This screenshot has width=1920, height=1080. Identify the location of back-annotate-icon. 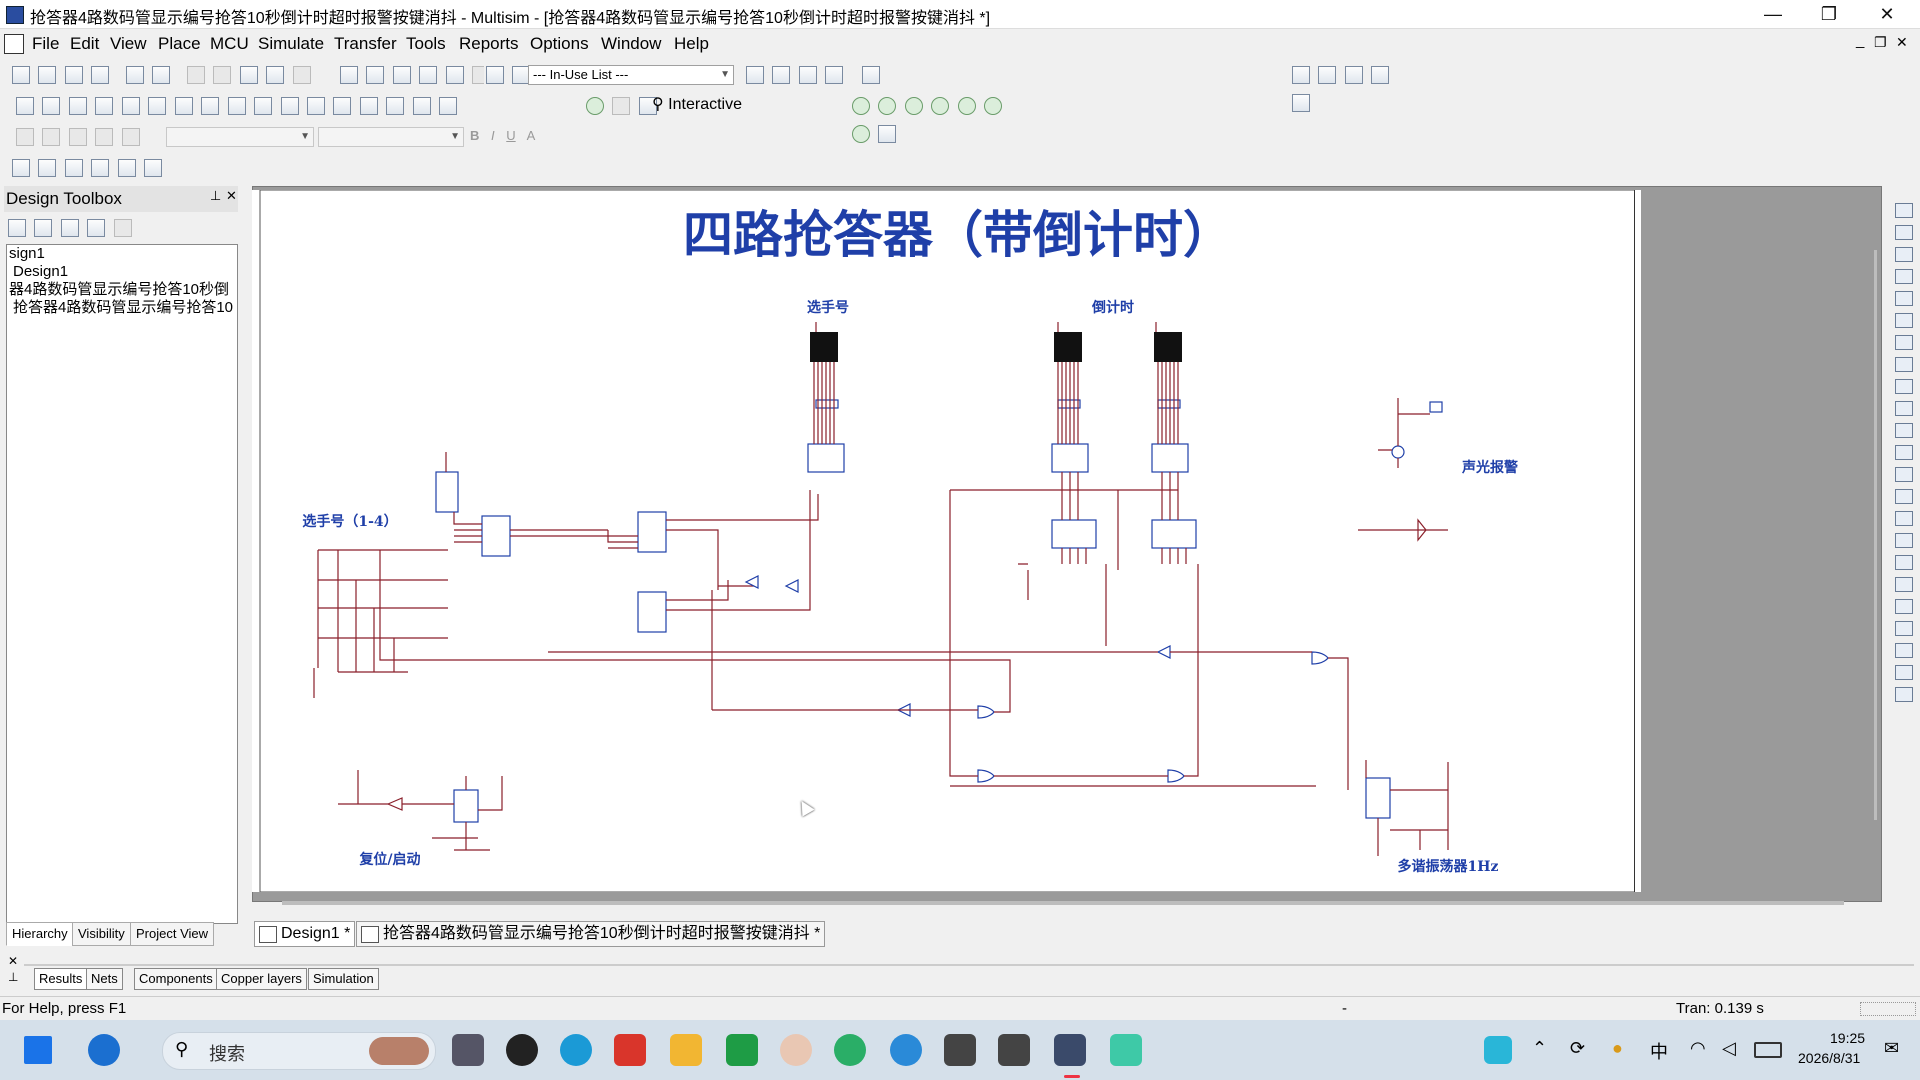
(807, 75).